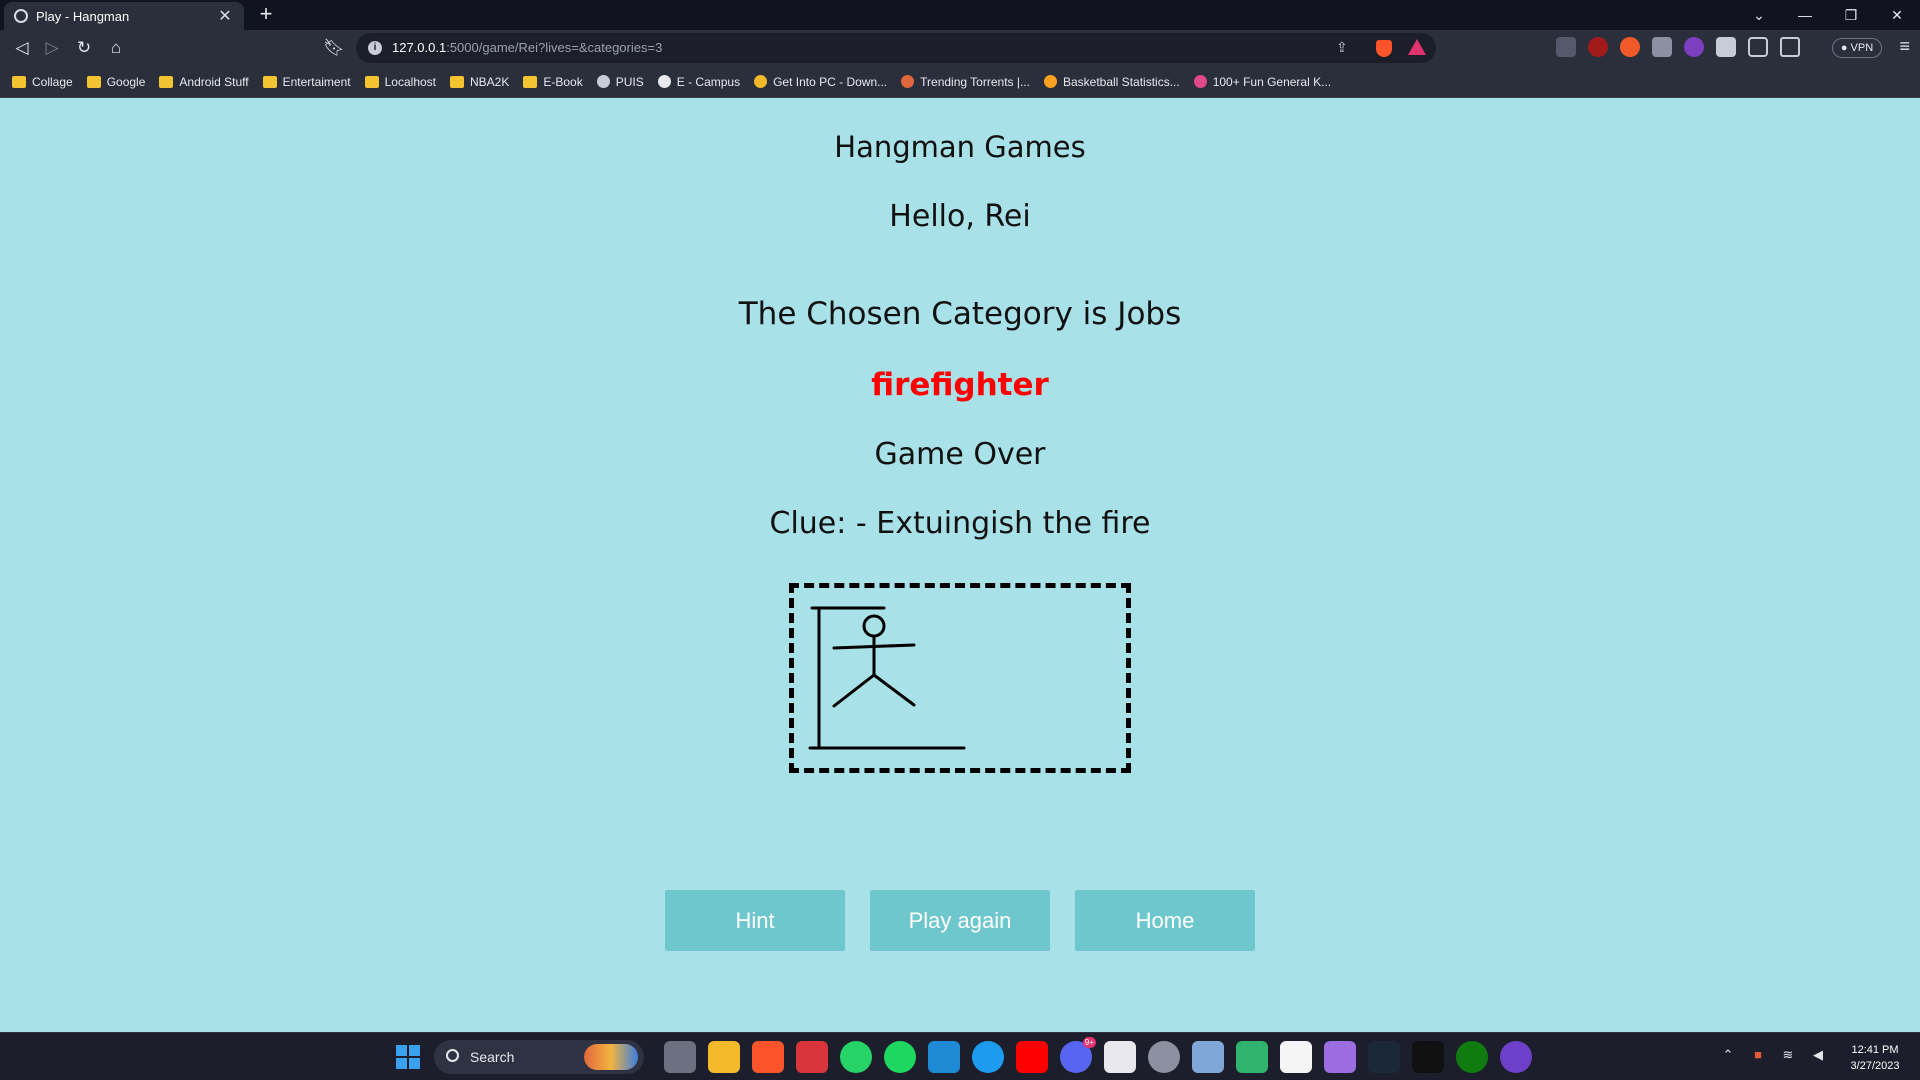  Describe the element at coordinates (225, 16) in the screenshot. I see `tab-close-icon: ✕` at that location.